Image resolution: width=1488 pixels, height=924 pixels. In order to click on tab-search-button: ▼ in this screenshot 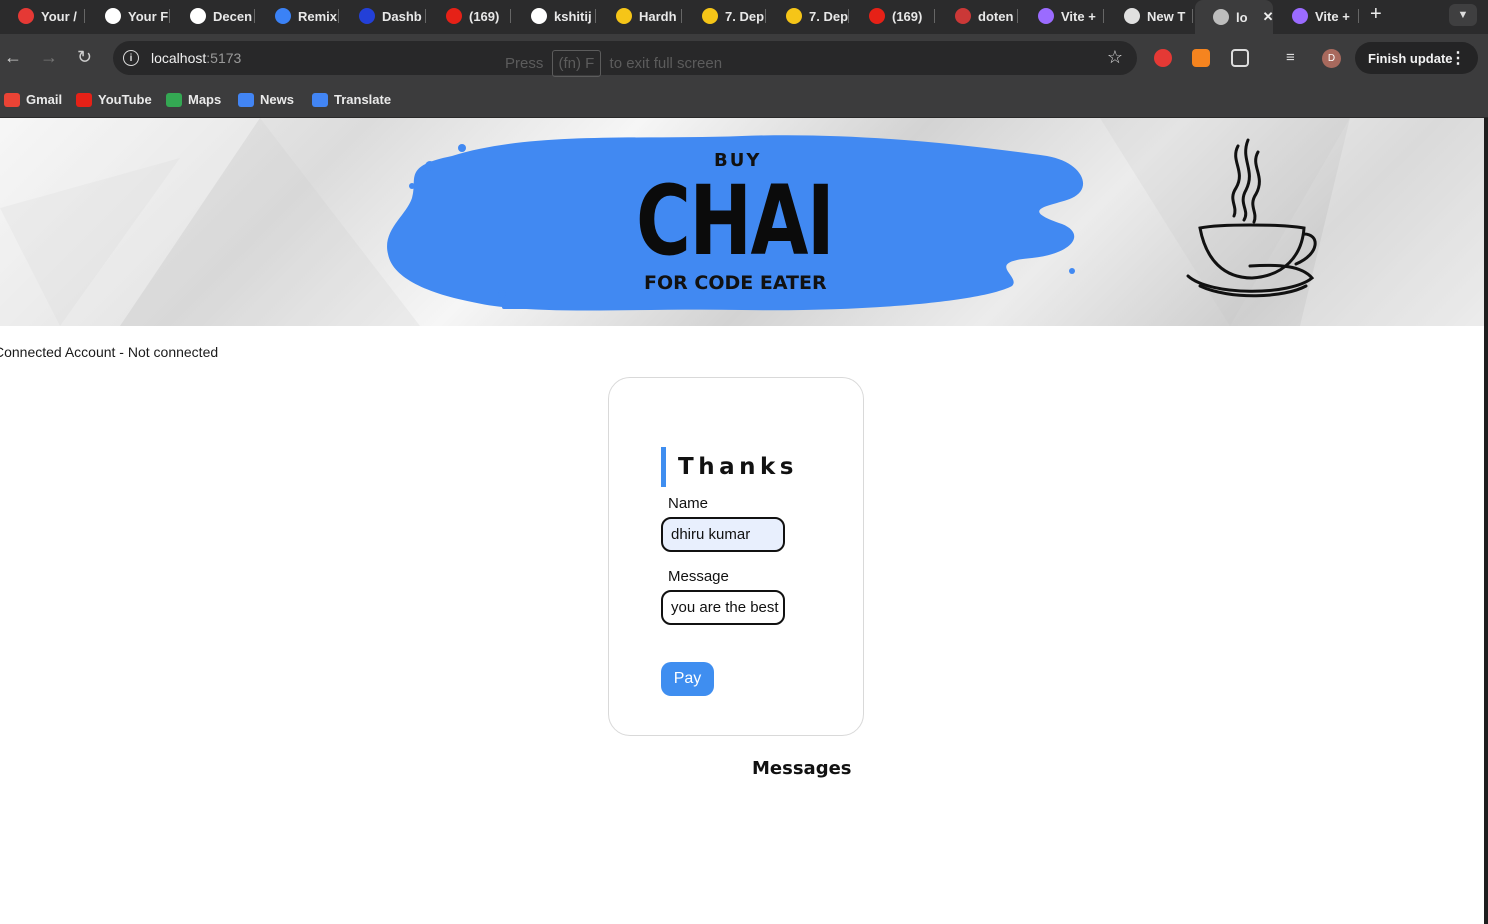, I will do `click(1463, 15)`.